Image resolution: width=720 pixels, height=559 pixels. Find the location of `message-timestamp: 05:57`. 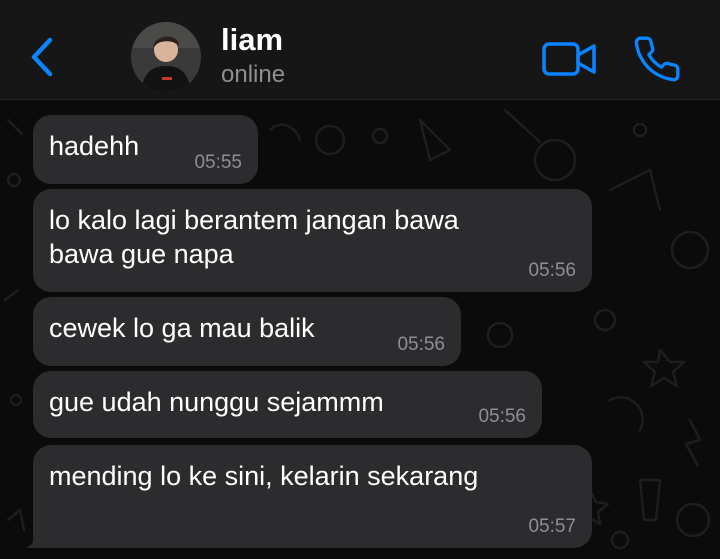

message-timestamp: 05:57 is located at coordinates (552, 526).